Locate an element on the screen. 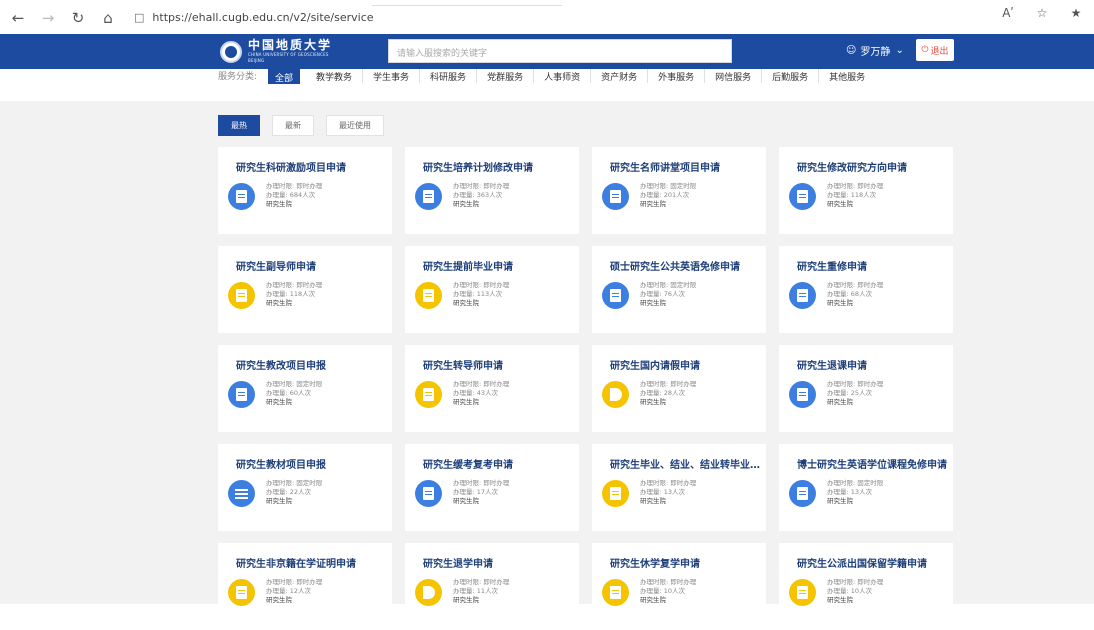 The width and height of the screenshot is (1094, 630). service-card: 研究生副导师申请 办理时限: 即时办理 办理量: 118人次 研究生院 is located at coordinates (305, 289).